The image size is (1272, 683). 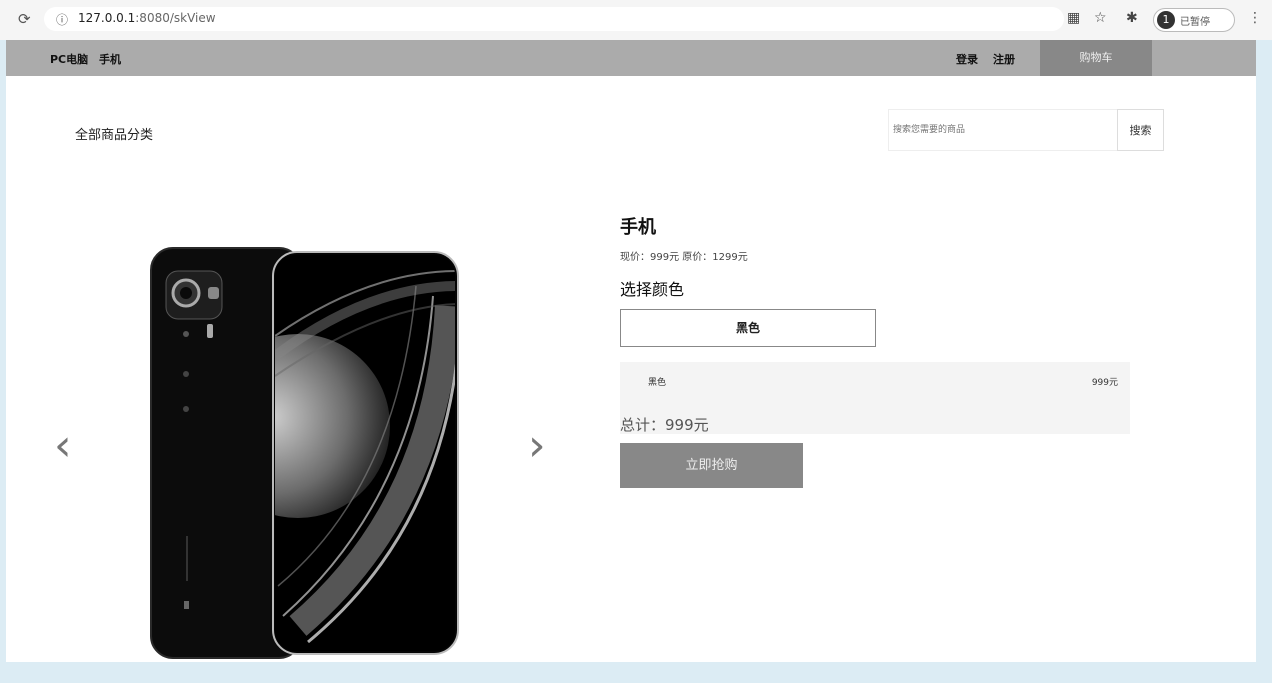 What do you see at coordinates (1132, 18) in the screenshot?
I see `extensions-icon: ✱` at bounding box center [1132, 18].